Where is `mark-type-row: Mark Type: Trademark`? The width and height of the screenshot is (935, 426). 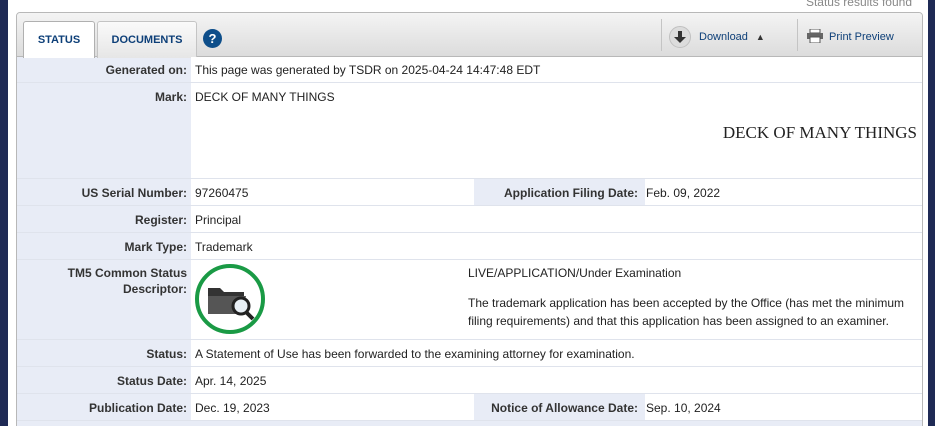
mark-type-row: Mark Type: Trademark is located at coordinates (469, 246).